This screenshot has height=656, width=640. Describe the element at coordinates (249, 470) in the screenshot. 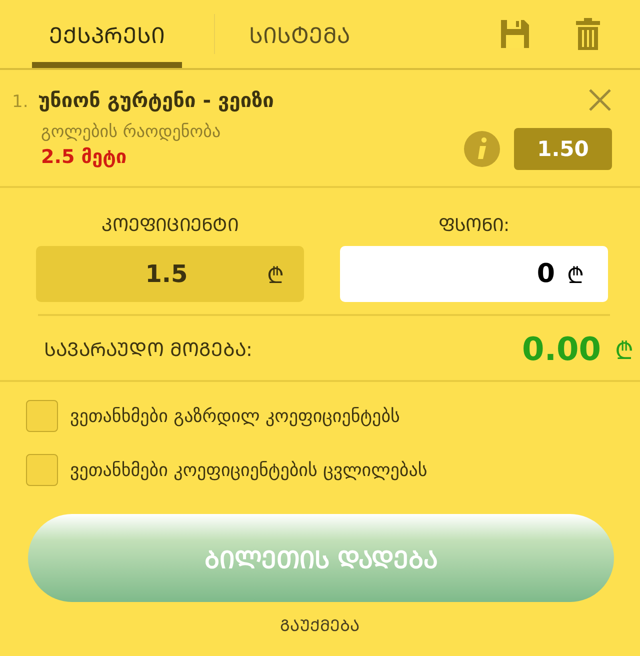

I see `checkbox-label: ვეთანხმები კოეფიციენტების ცვლილებას` at that location.